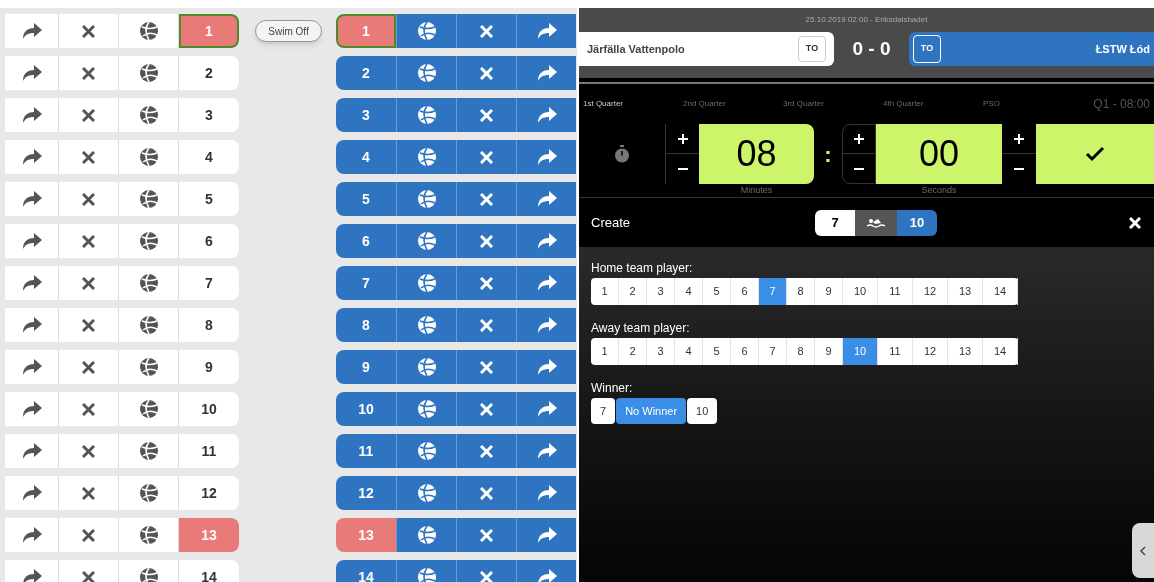 The image size is (1154, 582). What do you see at coordinates (829, 291) in the screenshot?
I see `player-option: 9` at bounding box center [829, 291].